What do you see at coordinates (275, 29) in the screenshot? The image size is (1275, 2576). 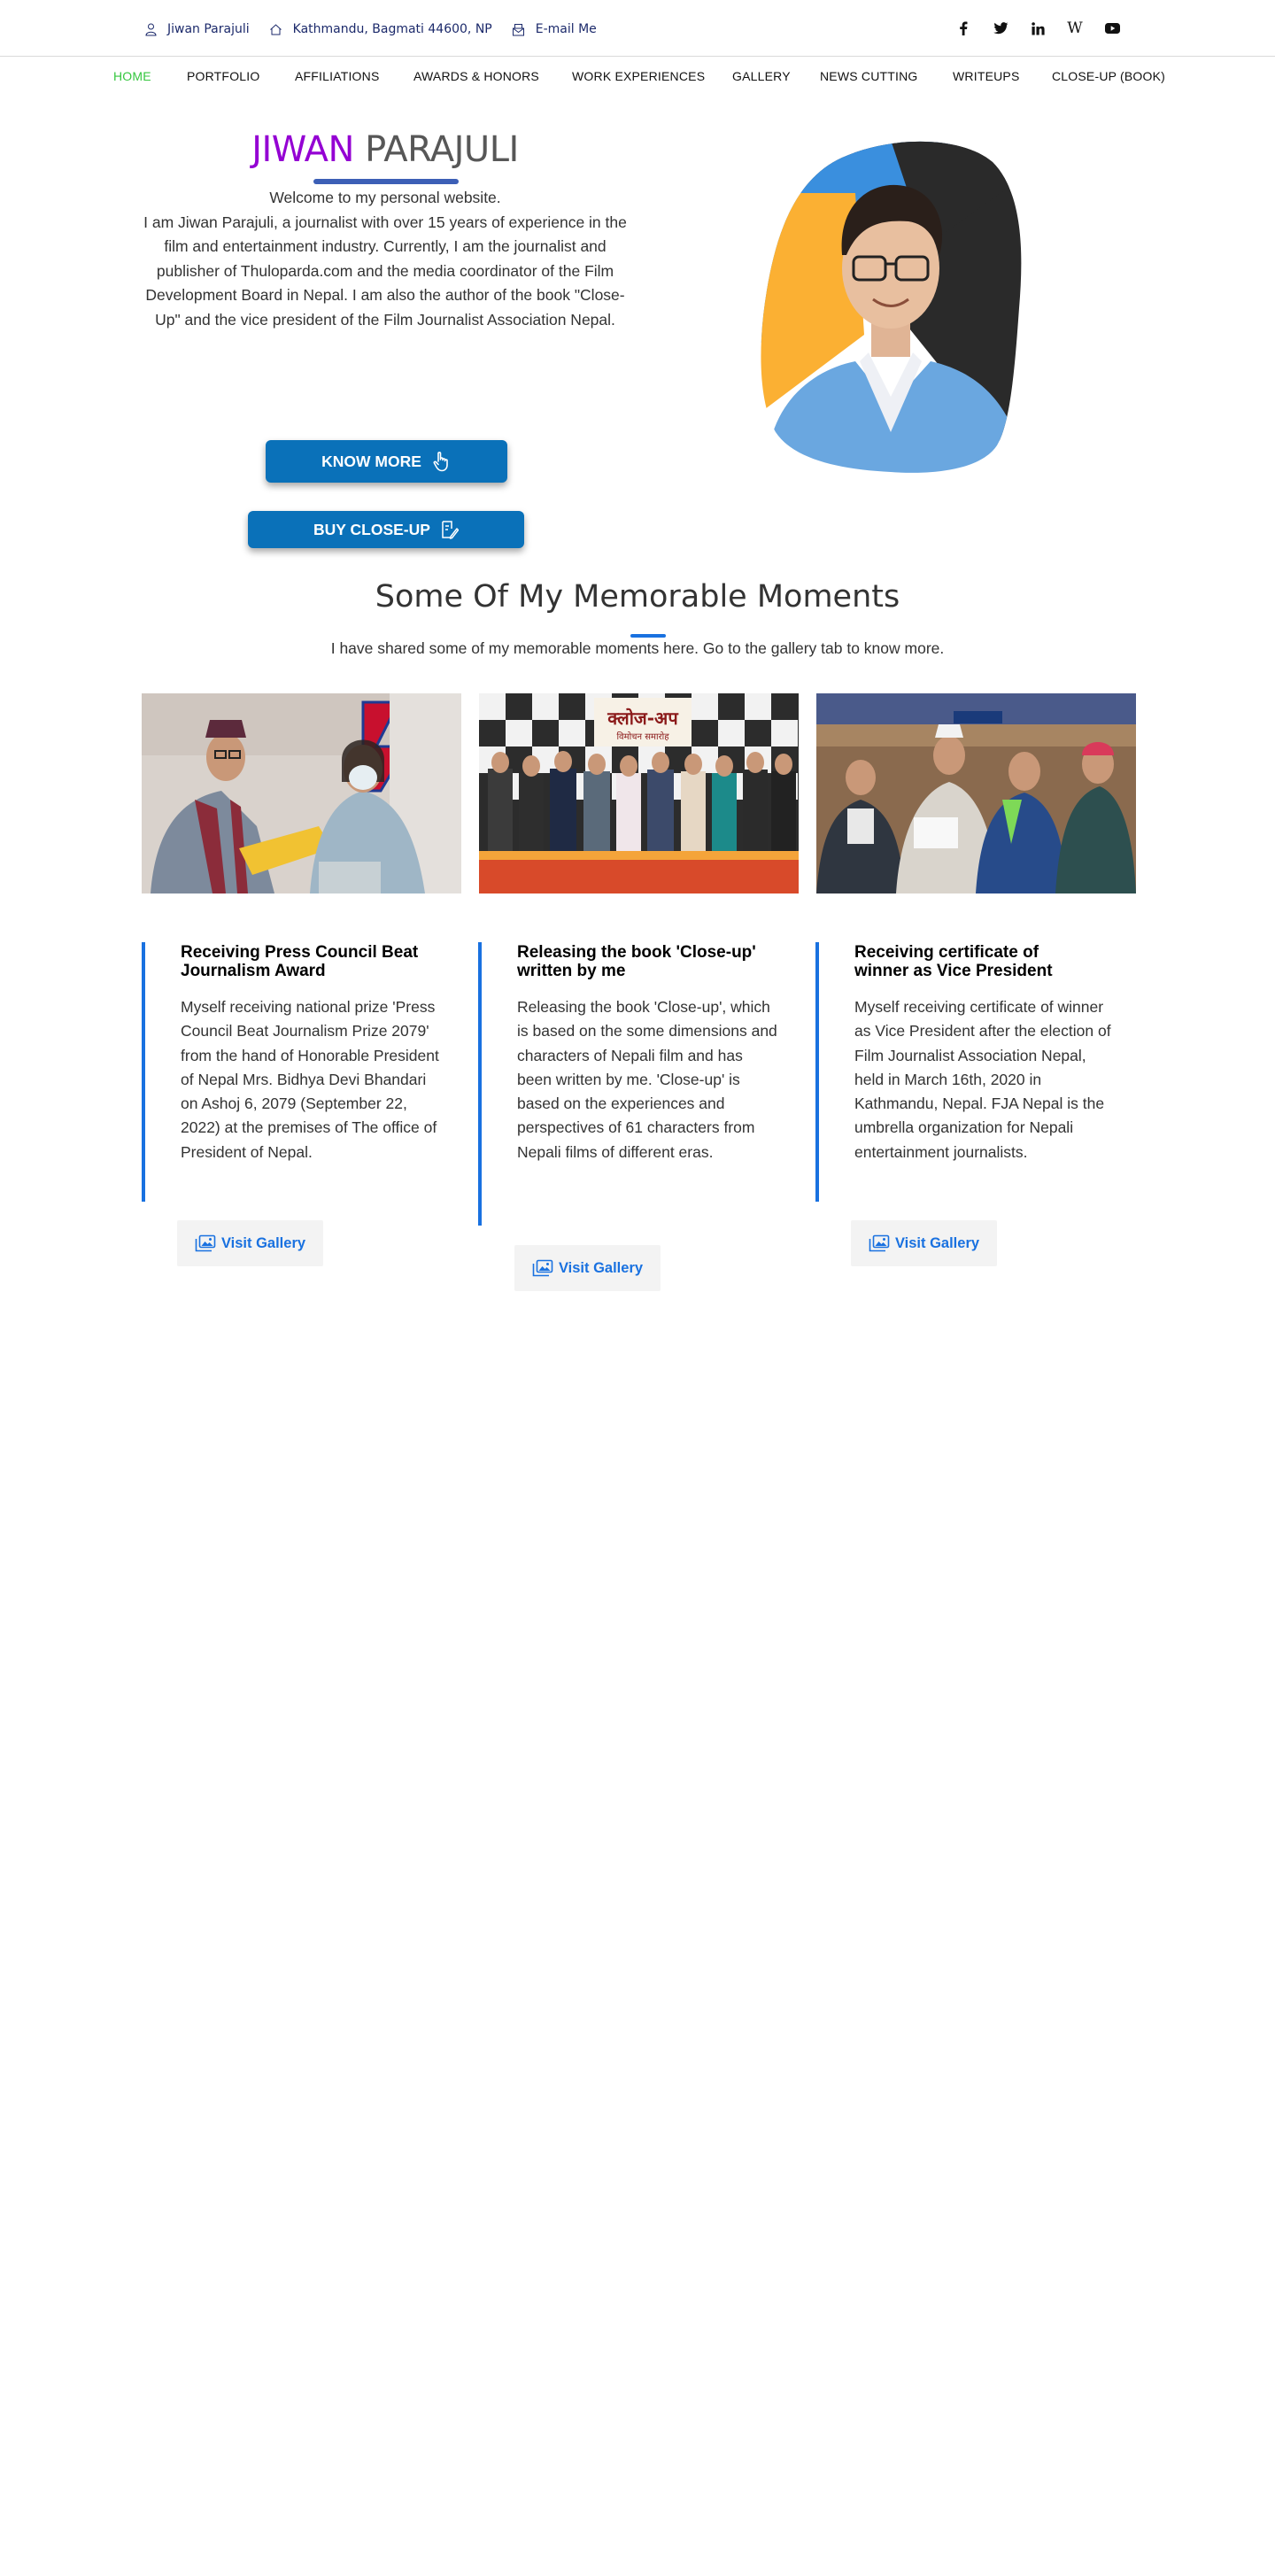 I see `home-icon` at bounding box center [275, 29].